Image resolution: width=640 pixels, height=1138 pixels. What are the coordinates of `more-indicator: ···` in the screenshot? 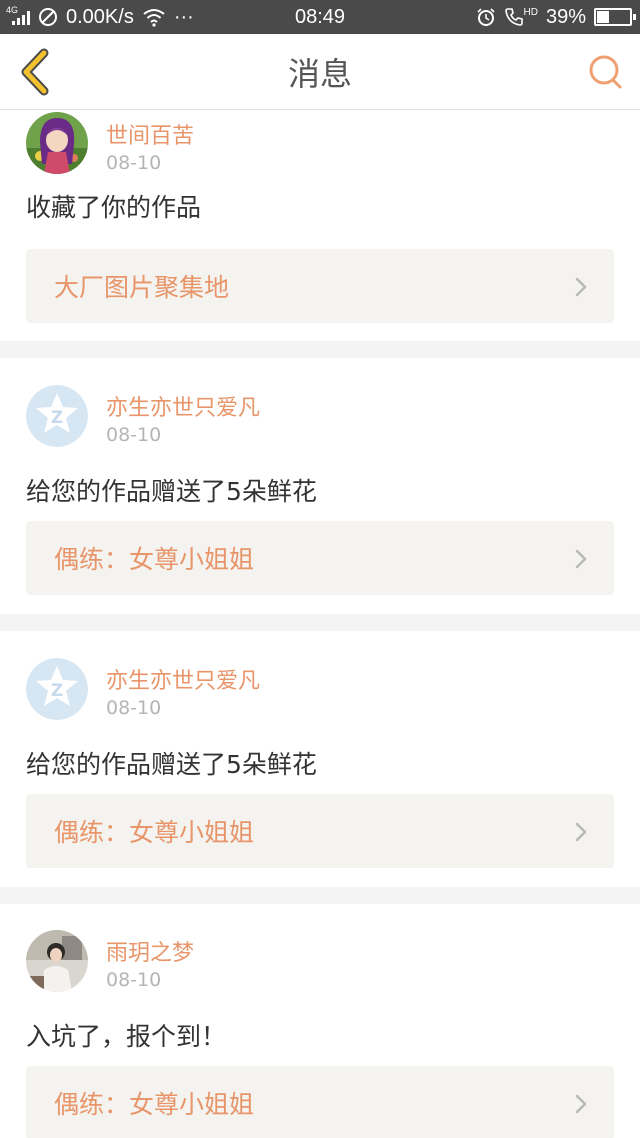 It's located at (183, 16).